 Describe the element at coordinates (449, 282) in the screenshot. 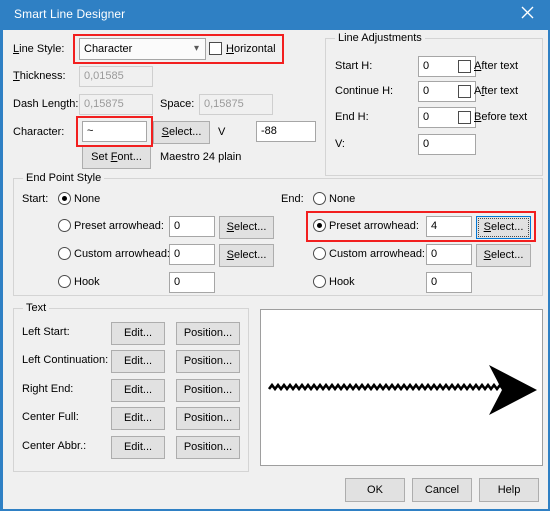

I see `end-hook-input: 0` at that location.